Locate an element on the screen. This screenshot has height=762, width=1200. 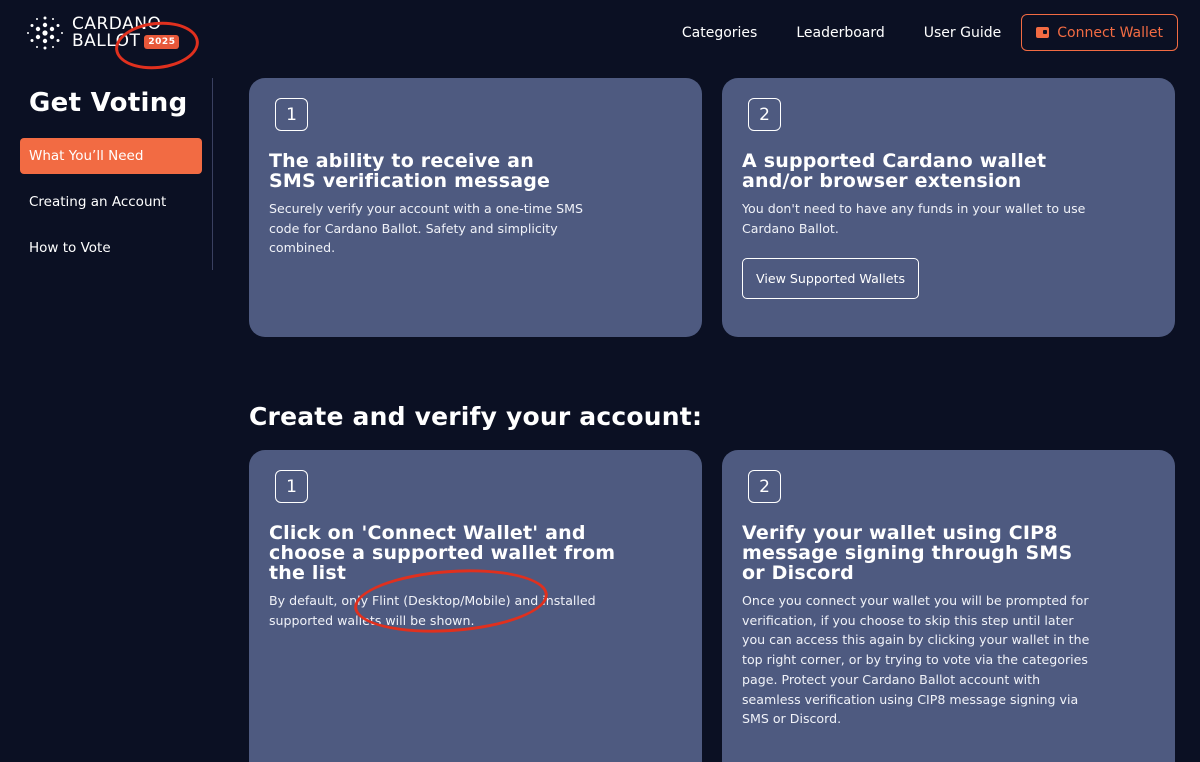
view-supported-wallets-button: View Supported Wallets is located at coordinates (831, 278).